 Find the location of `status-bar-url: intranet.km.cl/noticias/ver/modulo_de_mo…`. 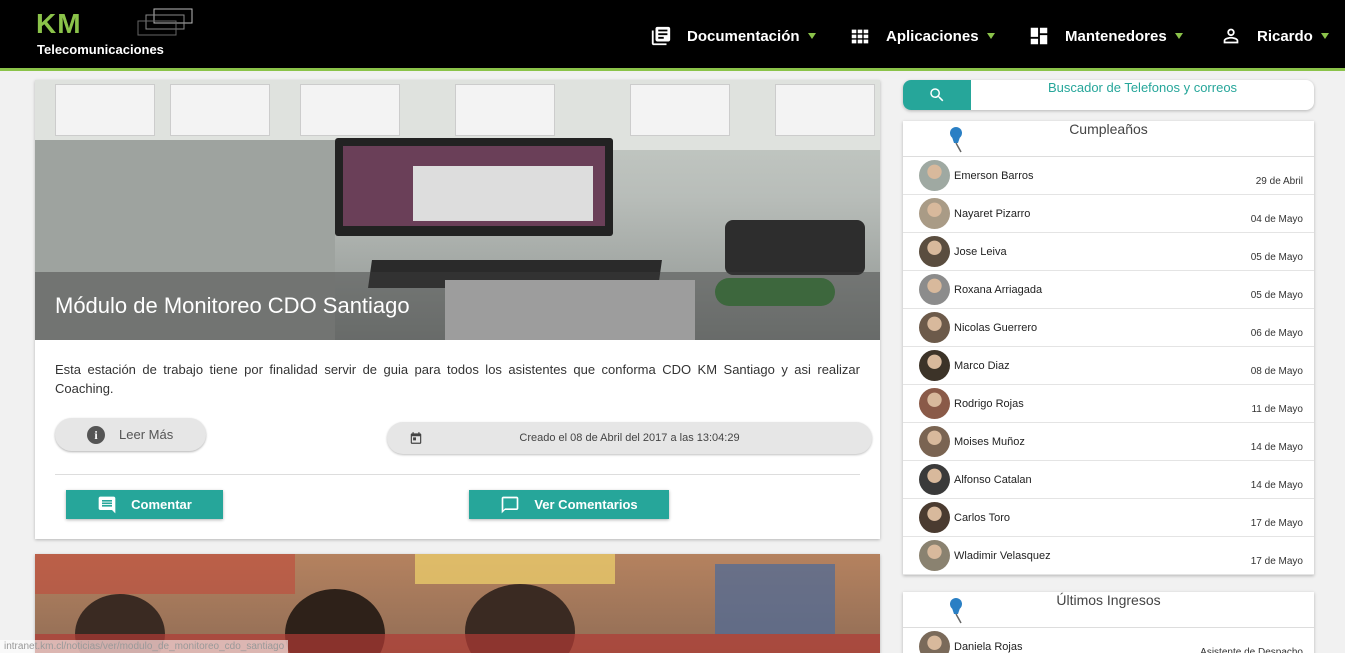

status-bar-url: intranet.km.cl/noticias/ver/modulo_de_mo… is located at coordinates (144, 646).